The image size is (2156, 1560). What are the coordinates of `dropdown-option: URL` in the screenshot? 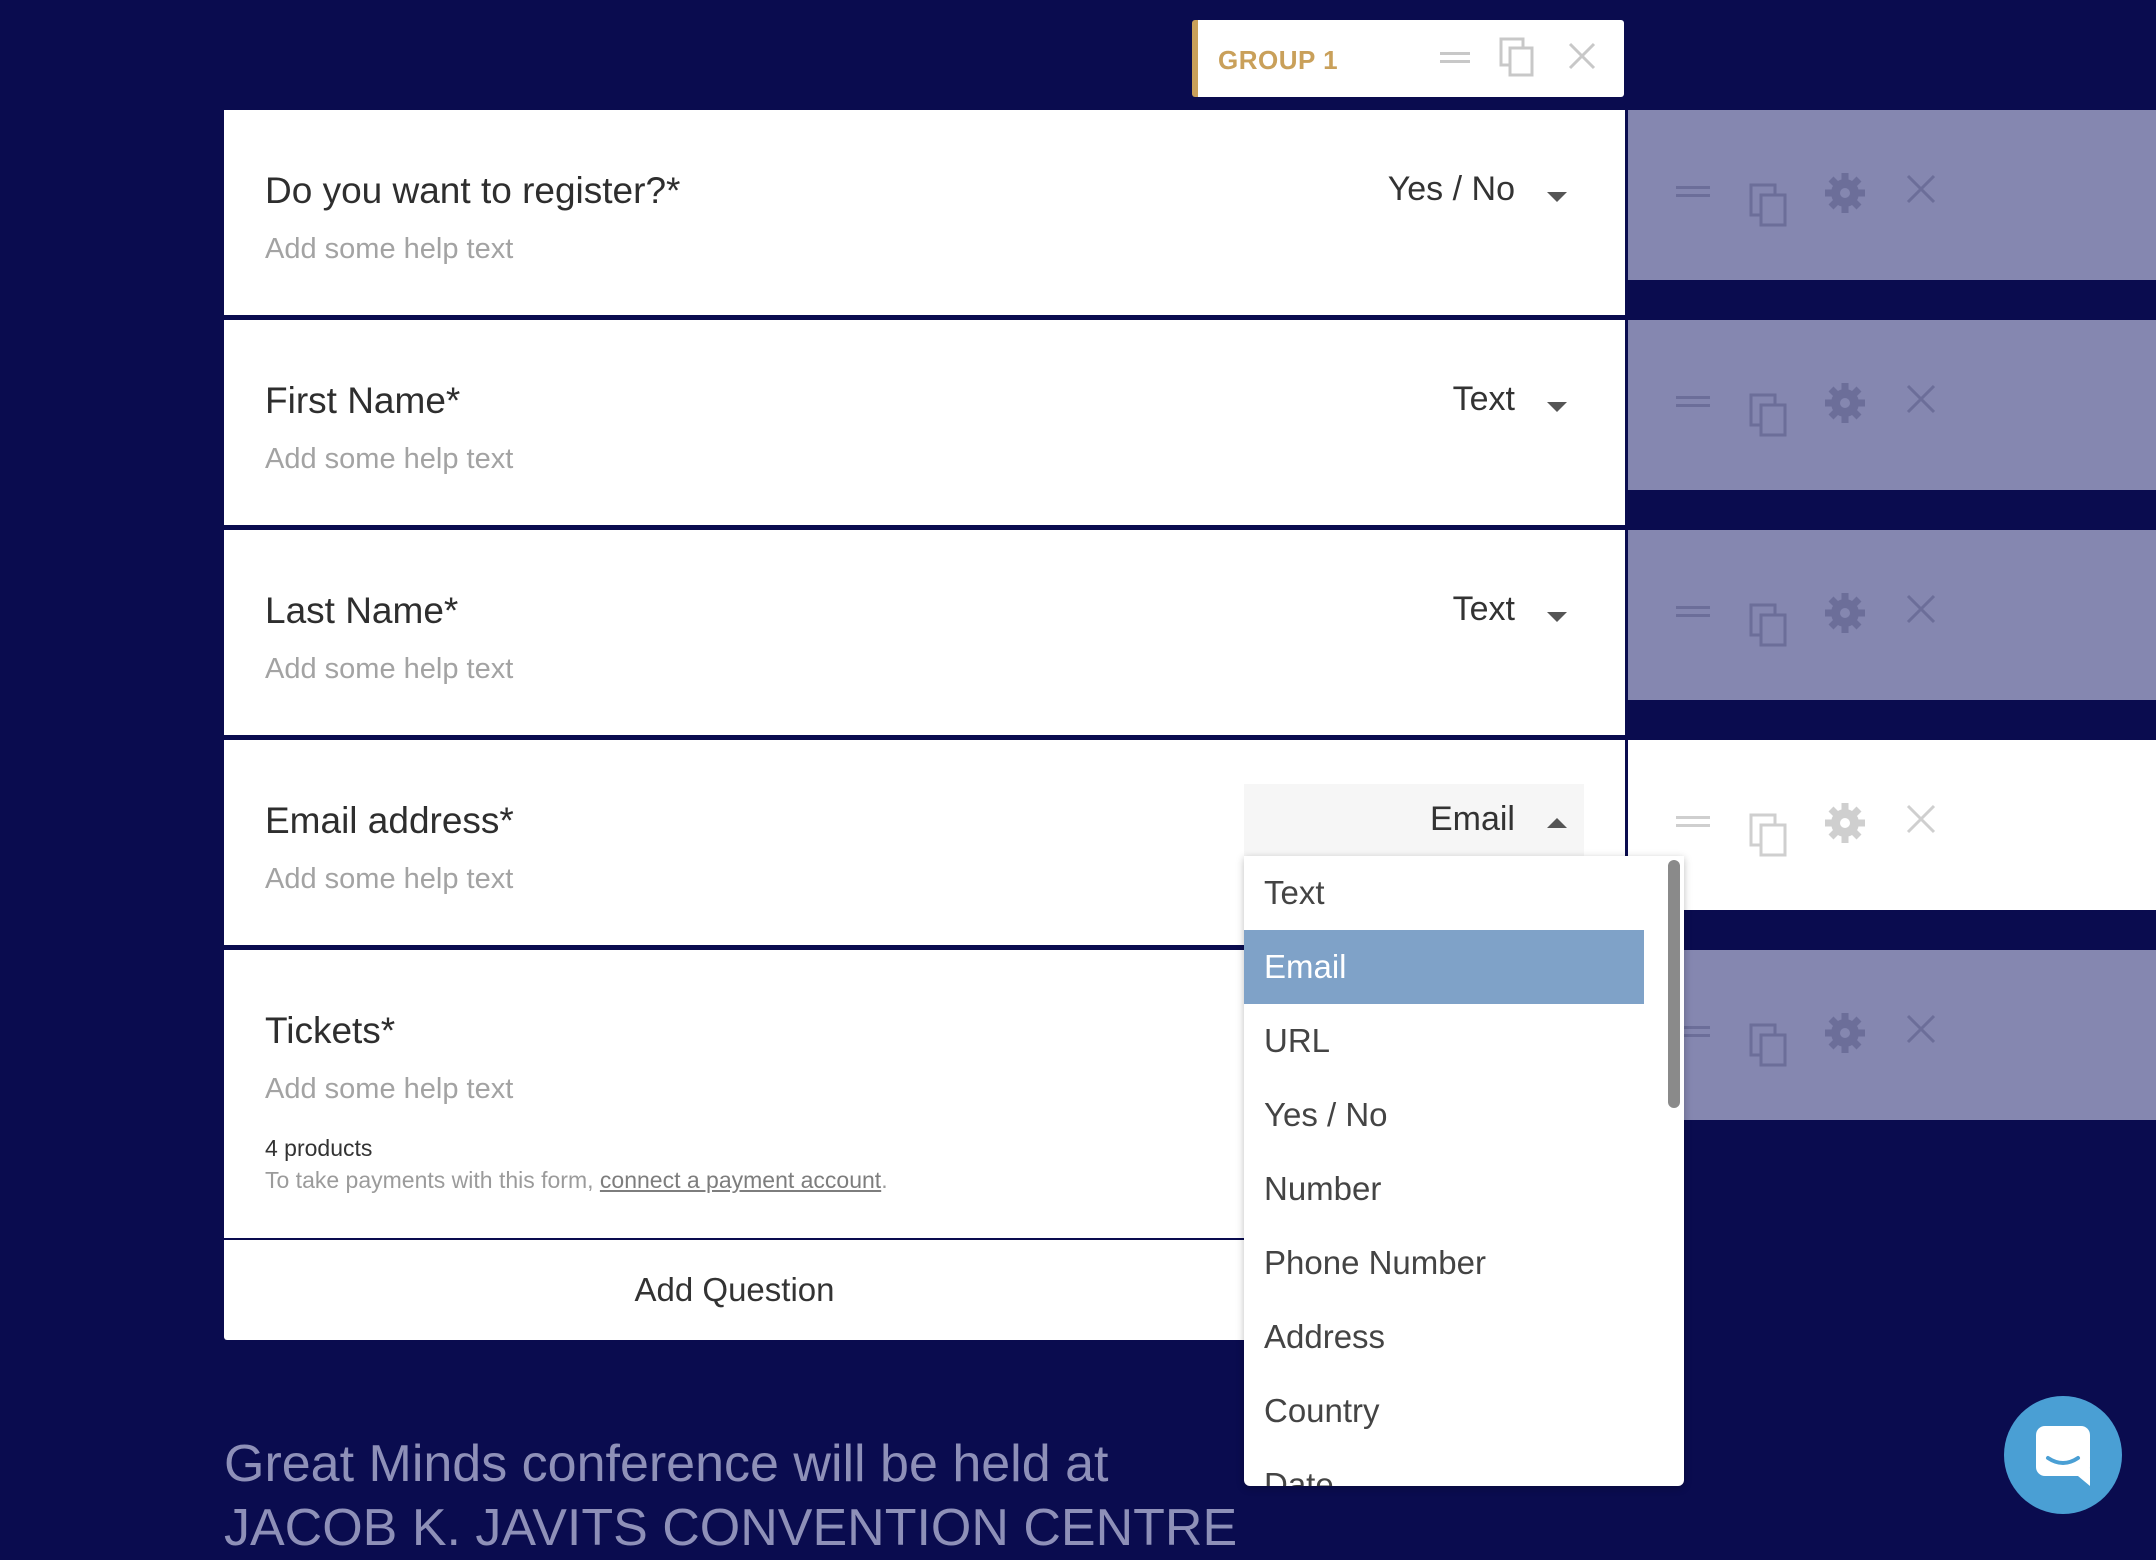 It's located at (1464, 1041).